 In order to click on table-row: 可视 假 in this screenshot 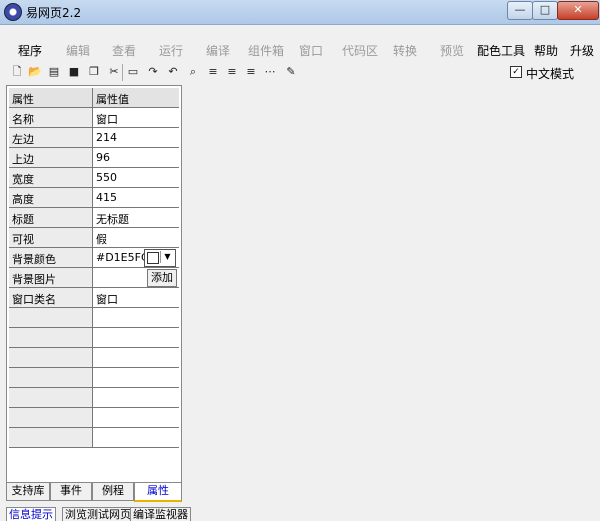, I will do `click(94, 238)`.